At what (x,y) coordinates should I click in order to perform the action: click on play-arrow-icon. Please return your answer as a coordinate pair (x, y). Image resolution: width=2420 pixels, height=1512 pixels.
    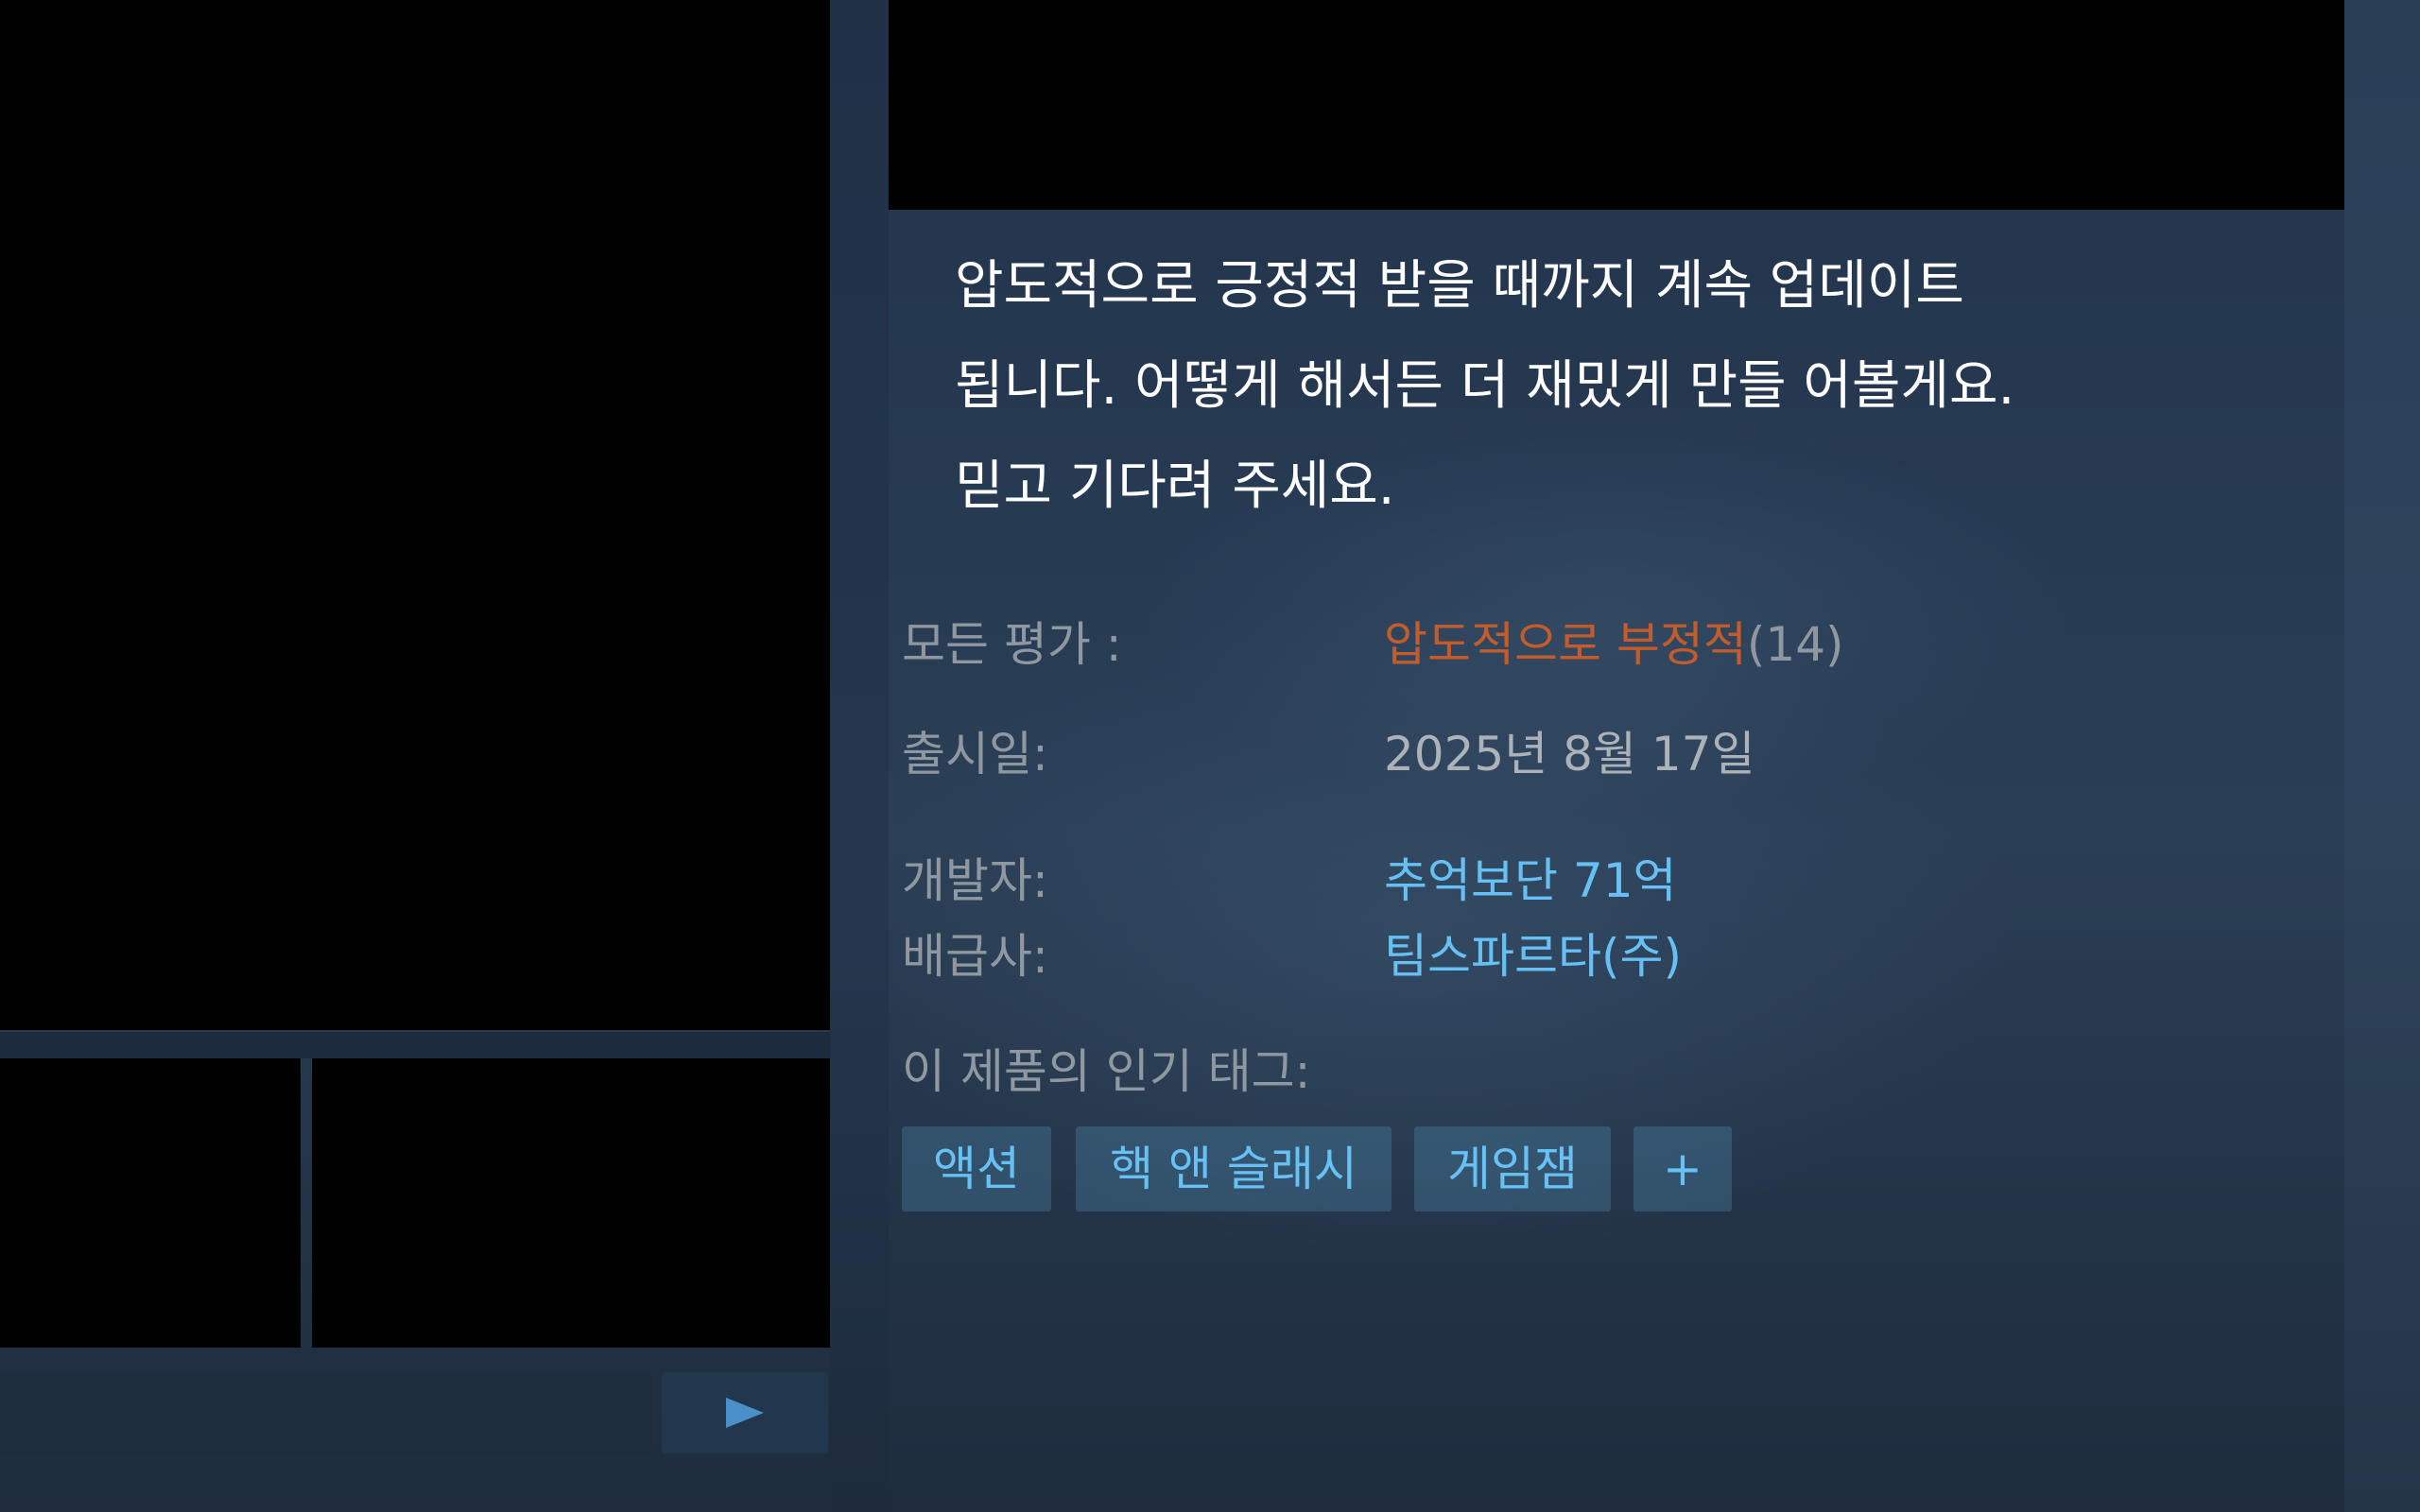
    Looking at the image, I should click on (745, 1413).